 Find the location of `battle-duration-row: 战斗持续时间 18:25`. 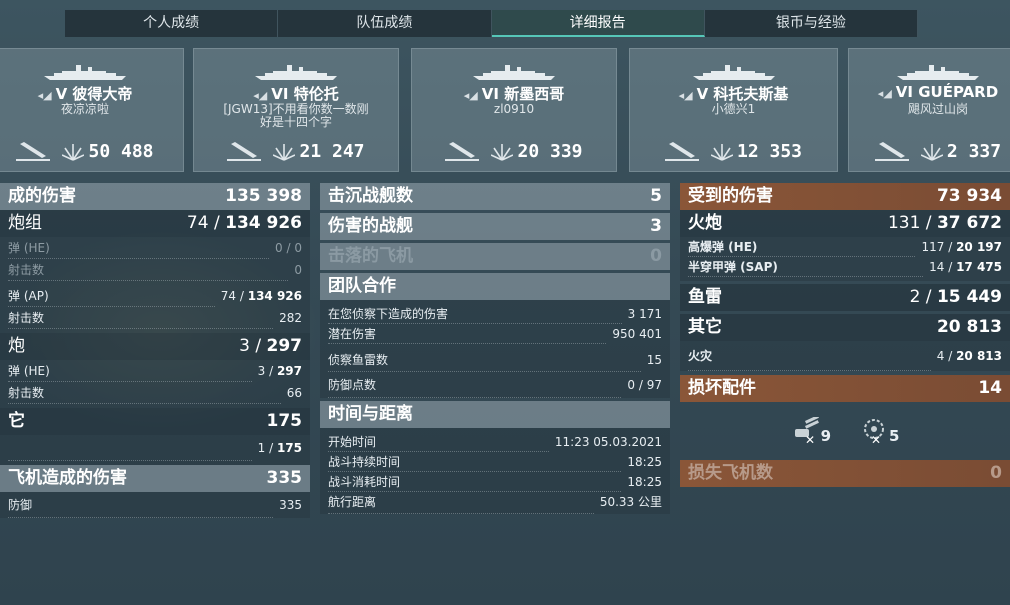

battle-duration-row: 战斗持续时间 18:25 is located at coordinates (495, 462).